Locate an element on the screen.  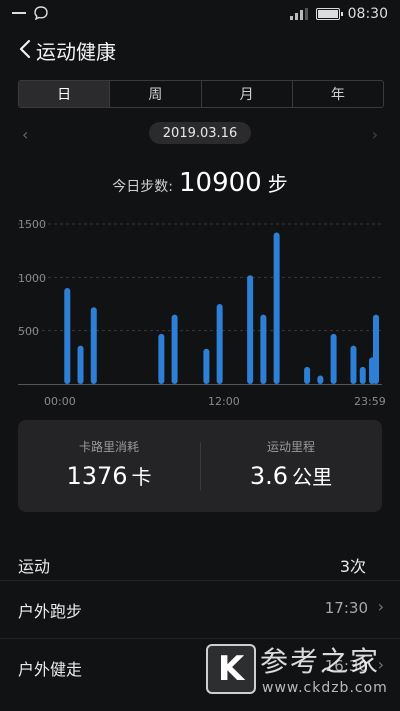
page-title: 运动健康 is located at coordinates (76, 52).